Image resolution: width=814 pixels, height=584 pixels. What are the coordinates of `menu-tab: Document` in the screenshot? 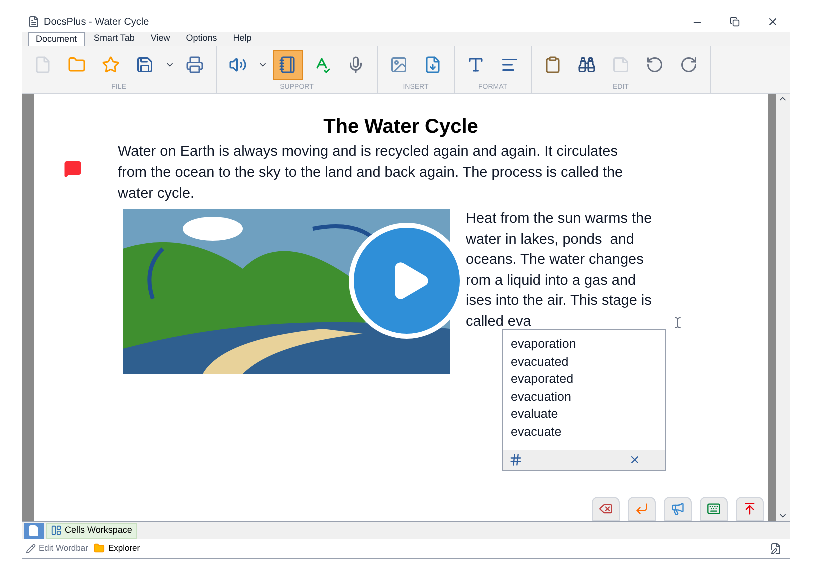 It's located at (57, 39).